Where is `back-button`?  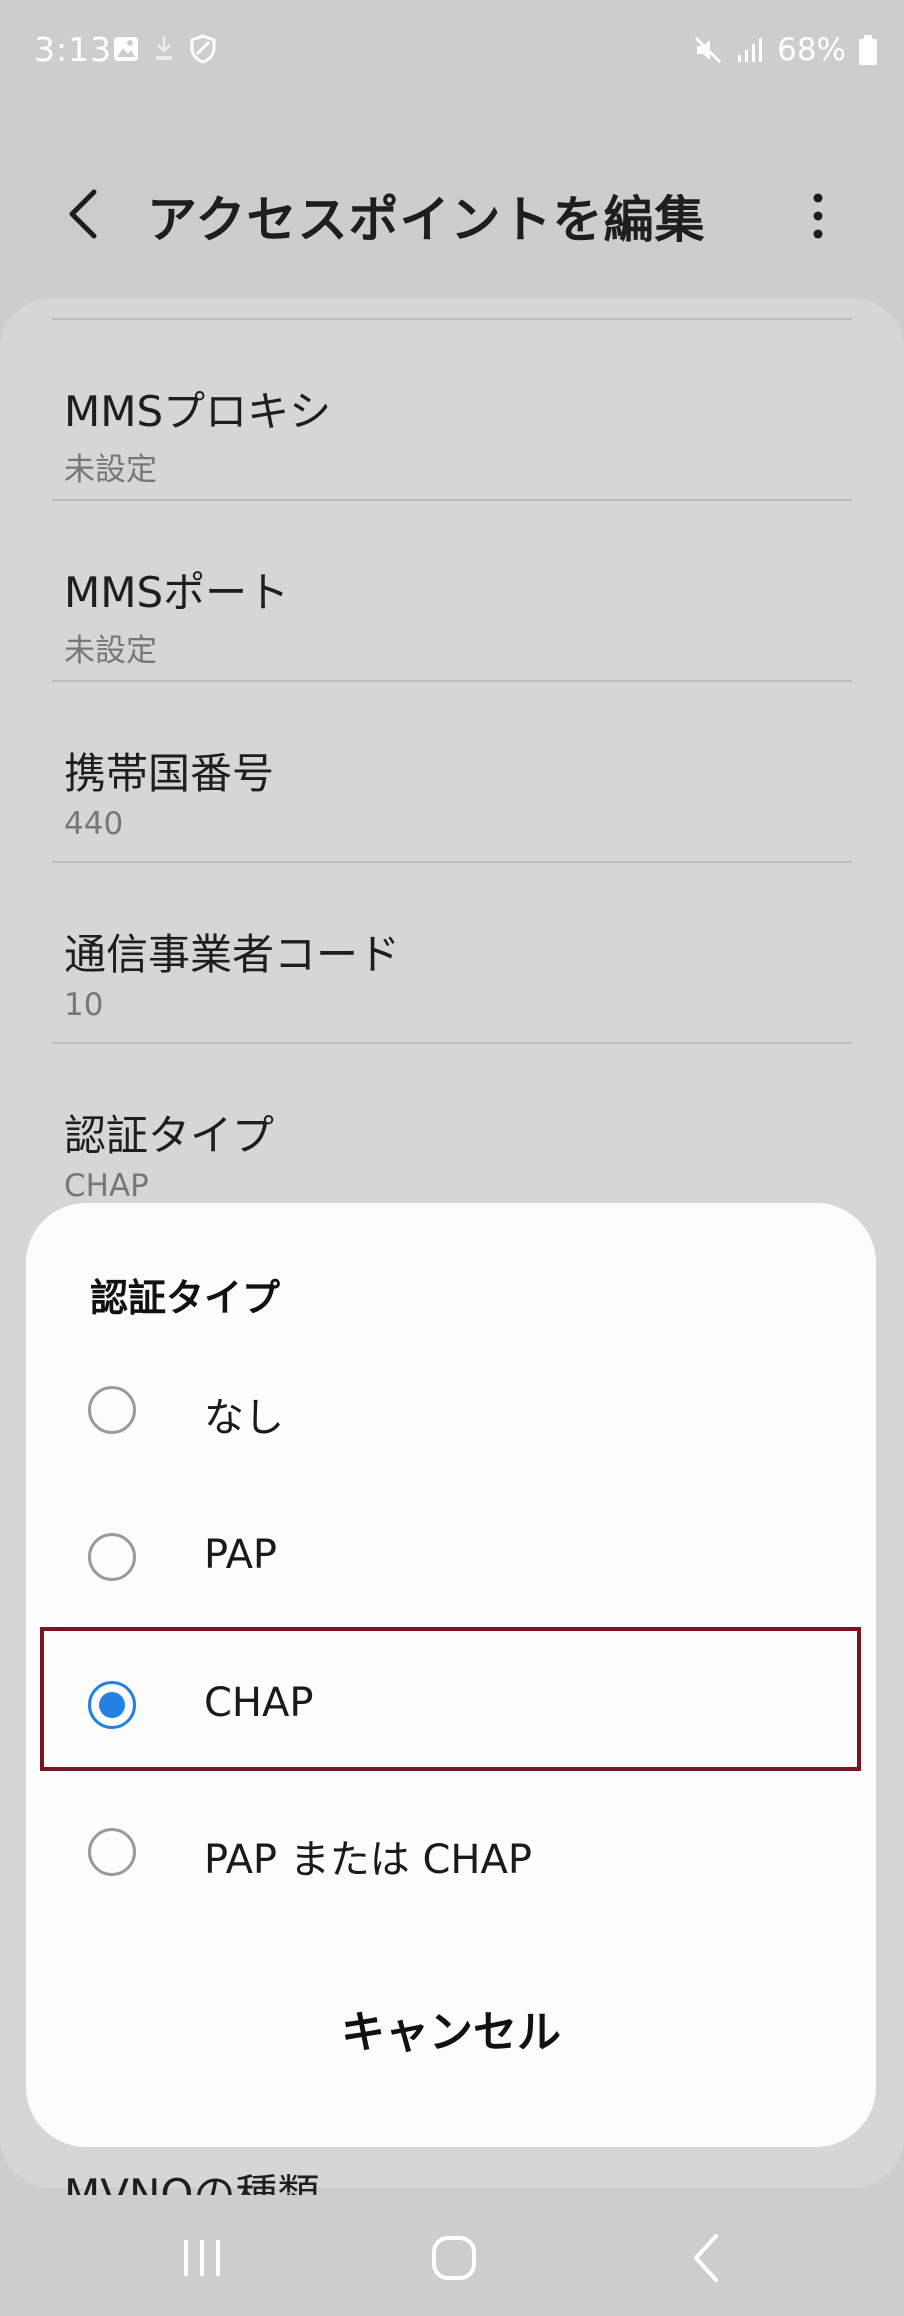
back-button is located at coordinates (84, 214).